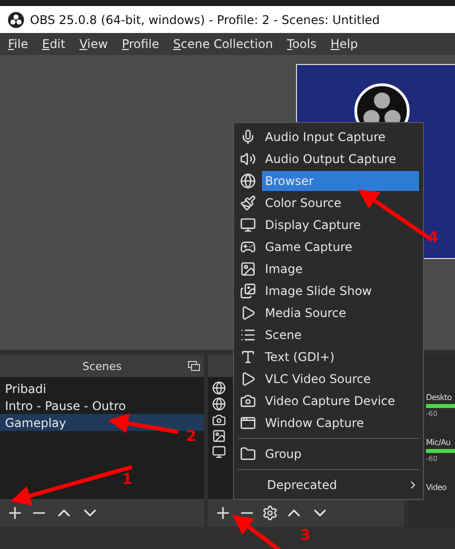  What do you see at coordinates (223, 44) in the screenshot?
I see `menu-item: Scene Collection` at bounding box center [223, 44].